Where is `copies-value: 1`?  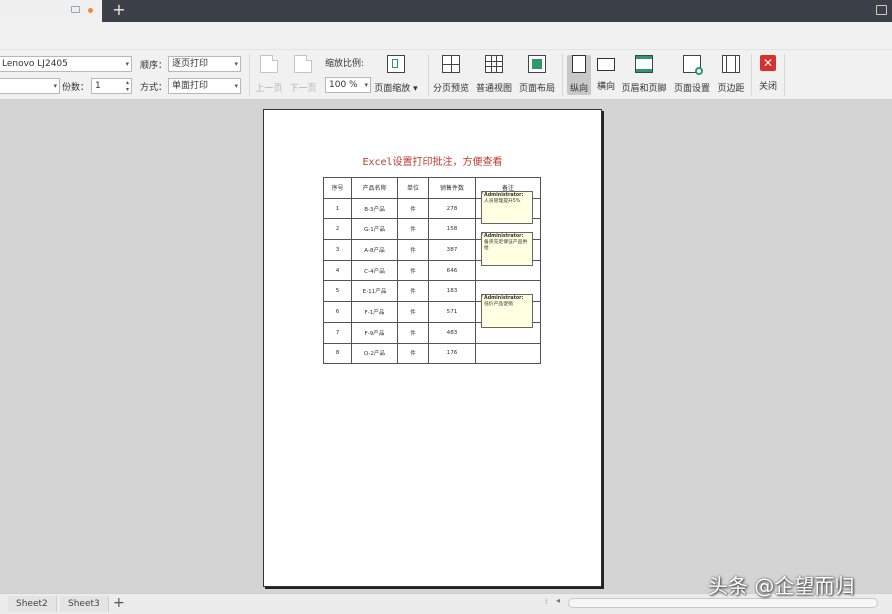 copies-value: 1 is located at coordinates (98, 86).